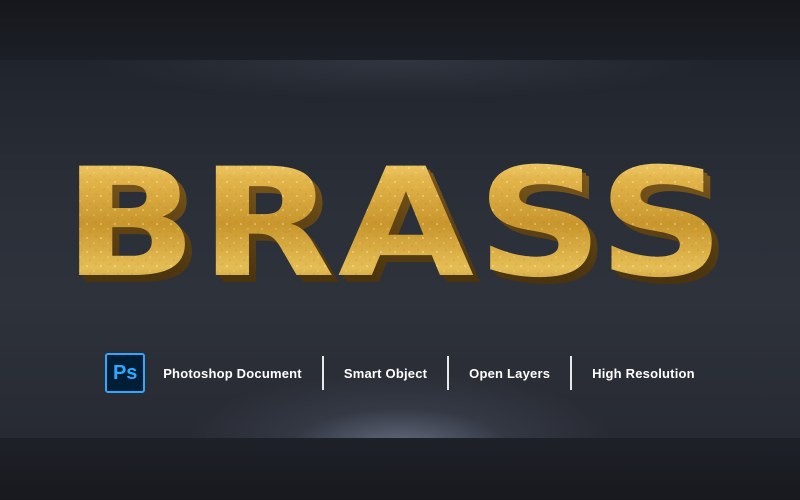 This screenshot has width=800, height=500. I want to click on top-glow, so click(400, 80).